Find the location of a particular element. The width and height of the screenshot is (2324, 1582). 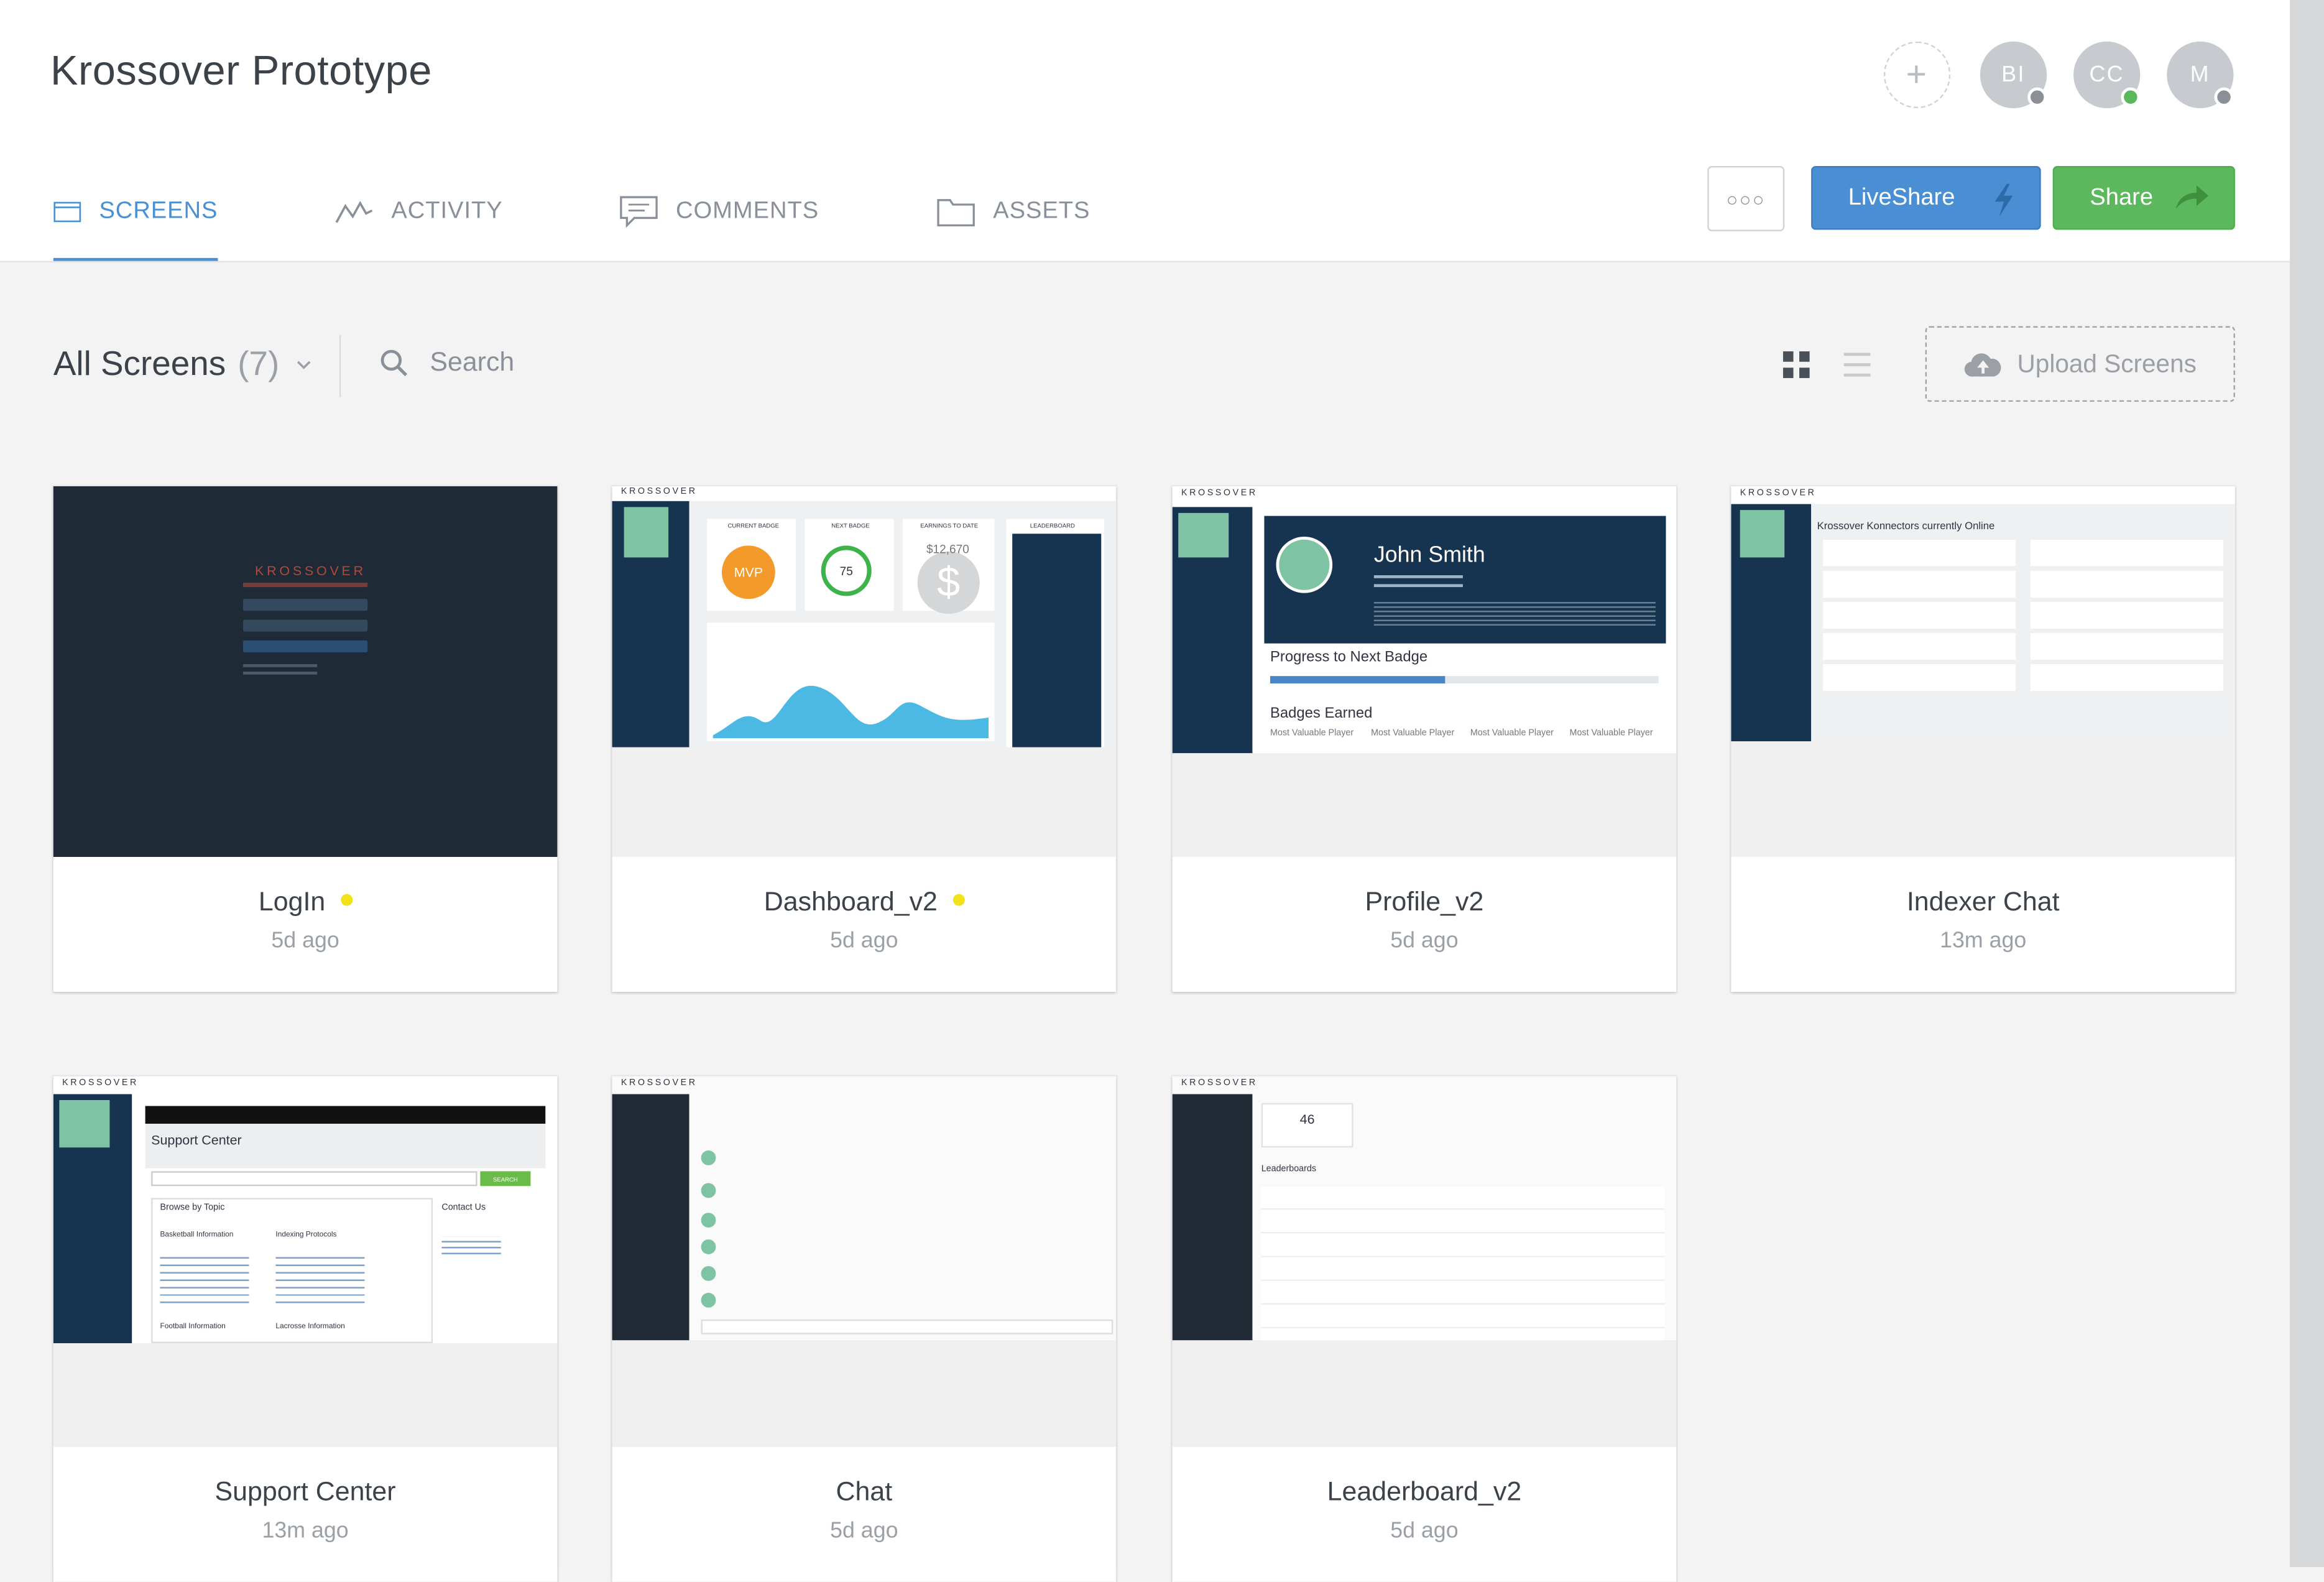

activity-icon is located at coordinates (354, 211).